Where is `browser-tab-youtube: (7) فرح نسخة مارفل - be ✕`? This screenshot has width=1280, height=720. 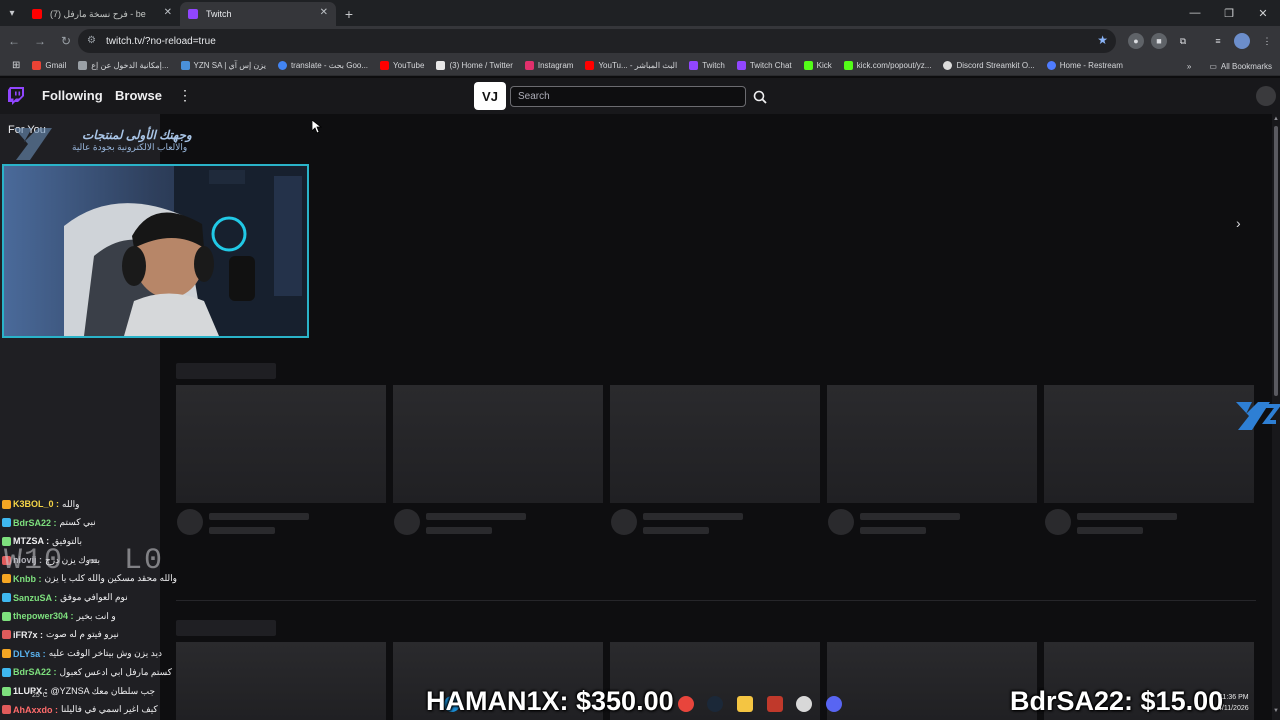 browser-tab-youtube: (7) فرح نسخة مارفل - be ✕ is located at coordinates (102, 14).